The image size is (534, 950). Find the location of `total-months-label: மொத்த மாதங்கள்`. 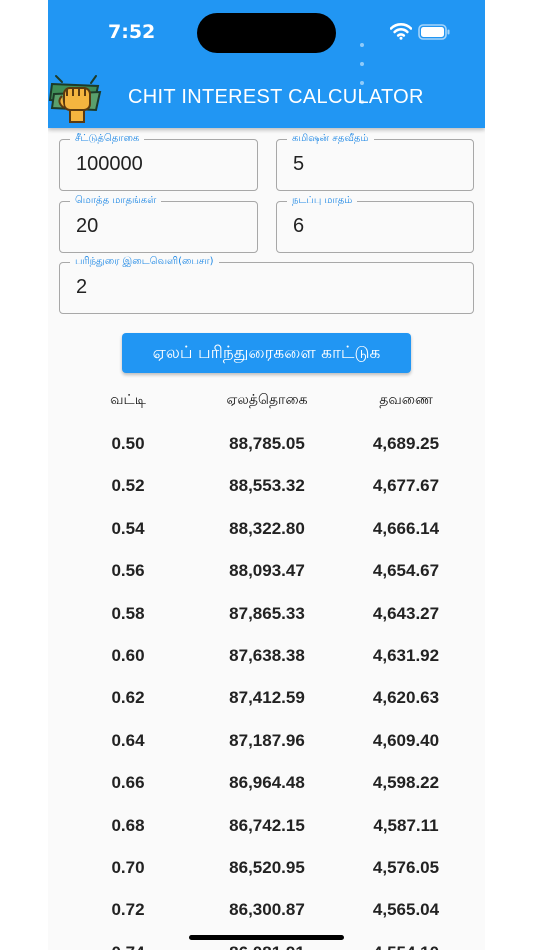

total-months-label: மொத்த மாதங்கள் is located at coordinates (116, 201).